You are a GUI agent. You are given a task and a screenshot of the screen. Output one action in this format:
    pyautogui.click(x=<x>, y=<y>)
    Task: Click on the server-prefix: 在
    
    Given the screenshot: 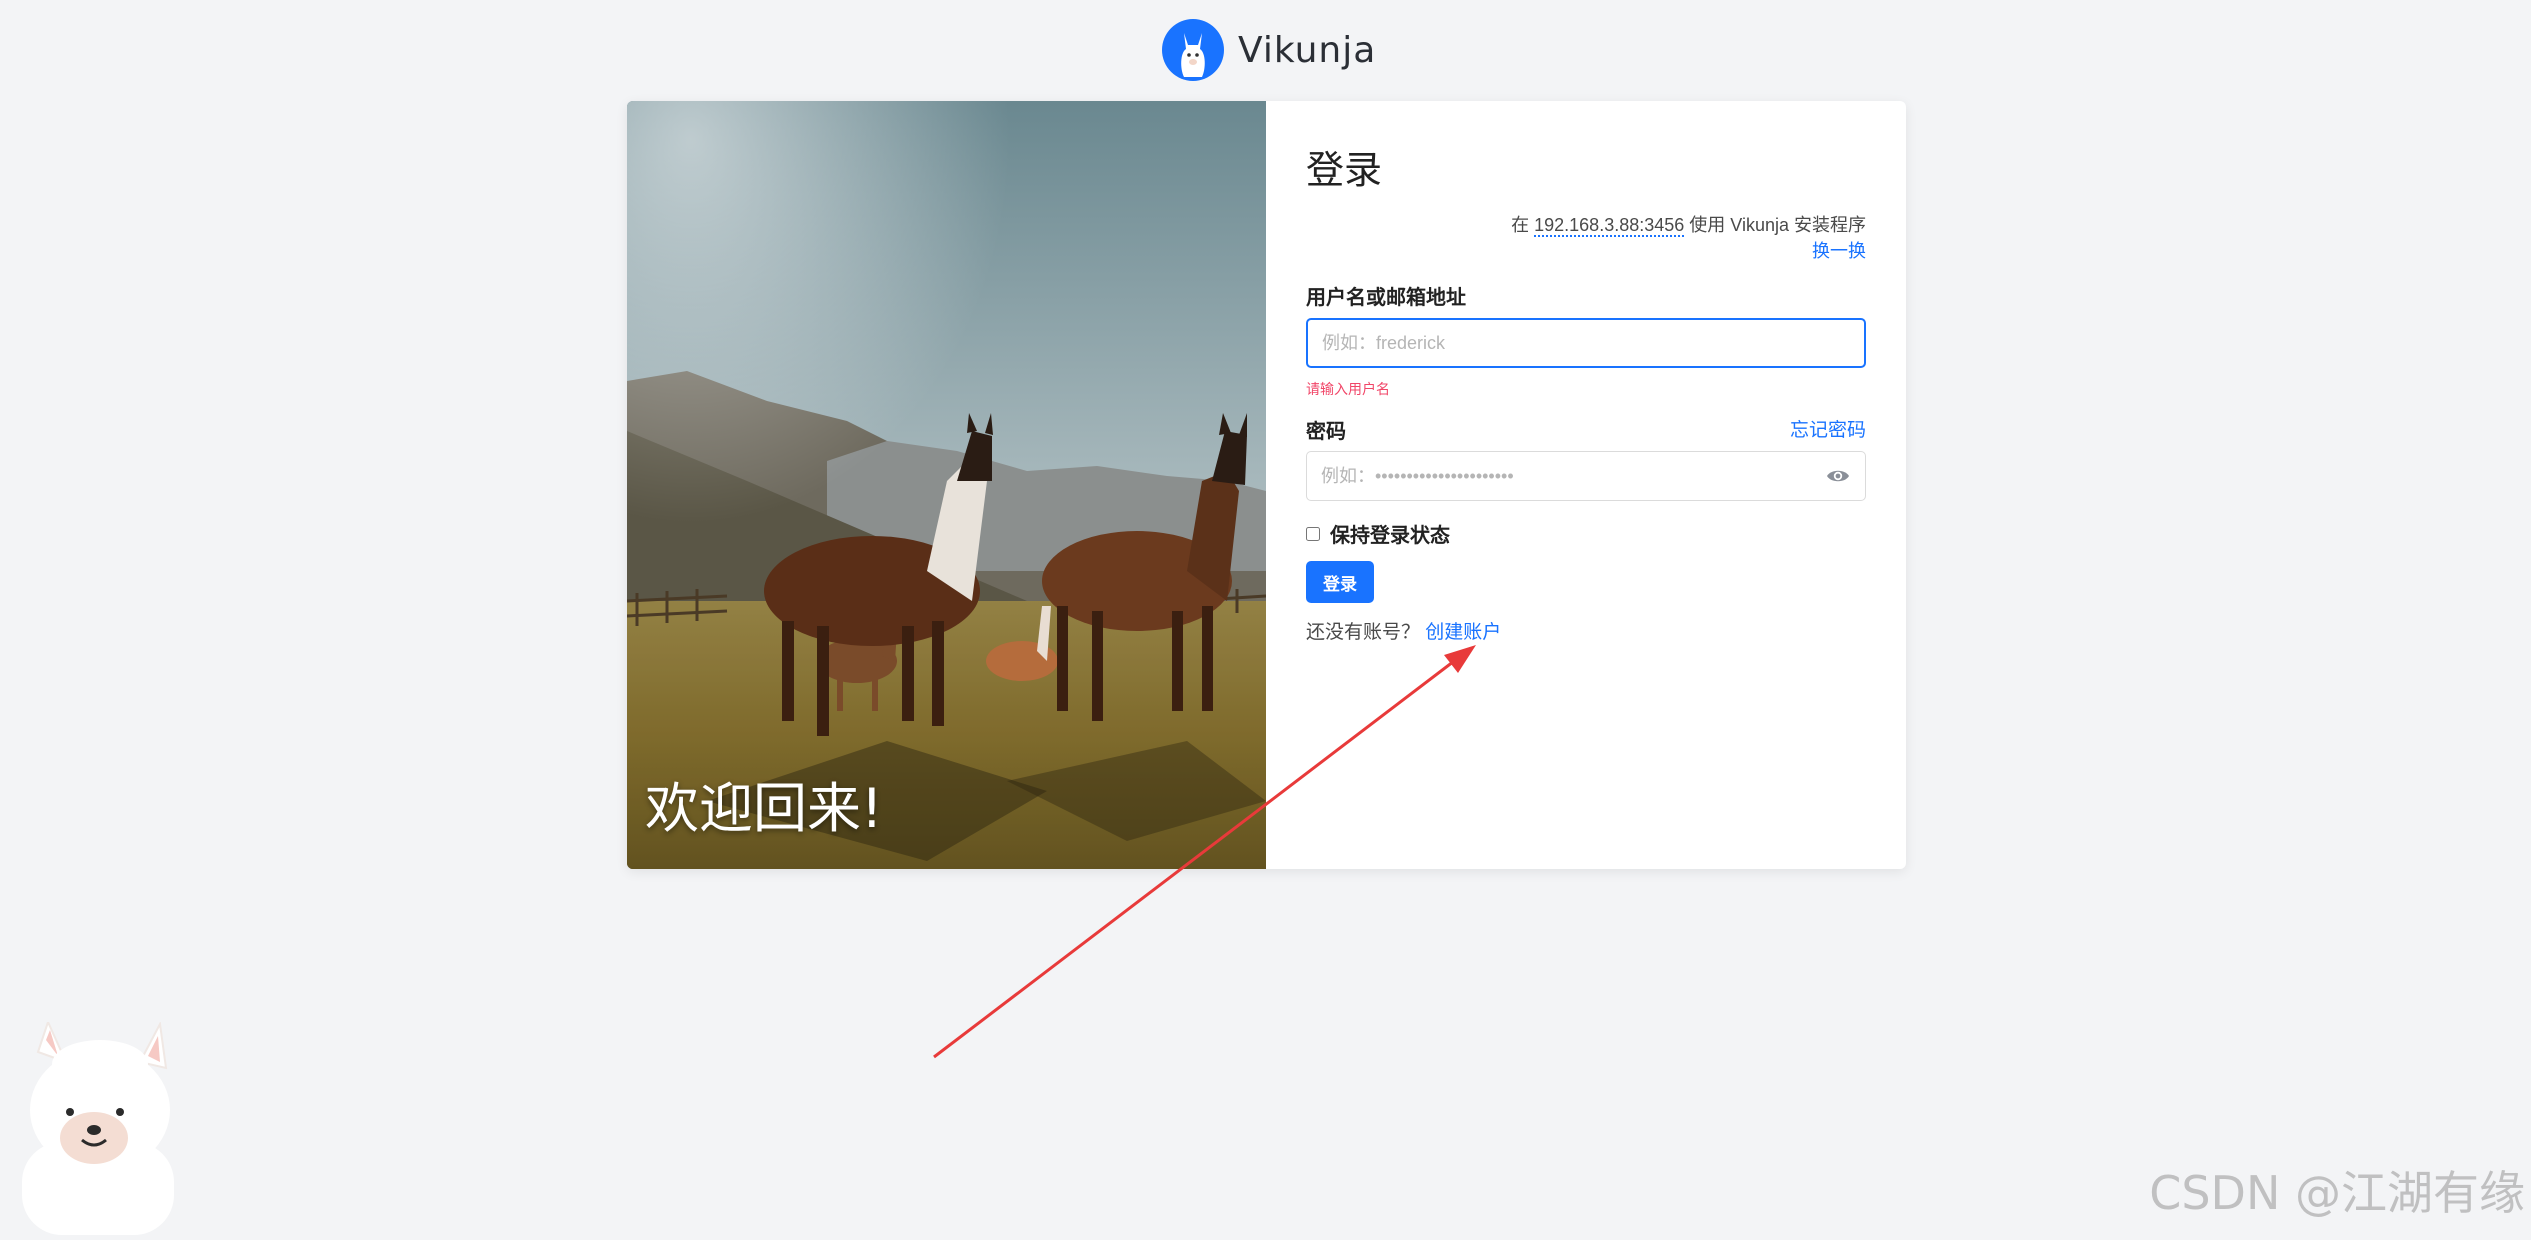 What is the action you would take?
    pyautogui.click(x=1522, y=225)
    